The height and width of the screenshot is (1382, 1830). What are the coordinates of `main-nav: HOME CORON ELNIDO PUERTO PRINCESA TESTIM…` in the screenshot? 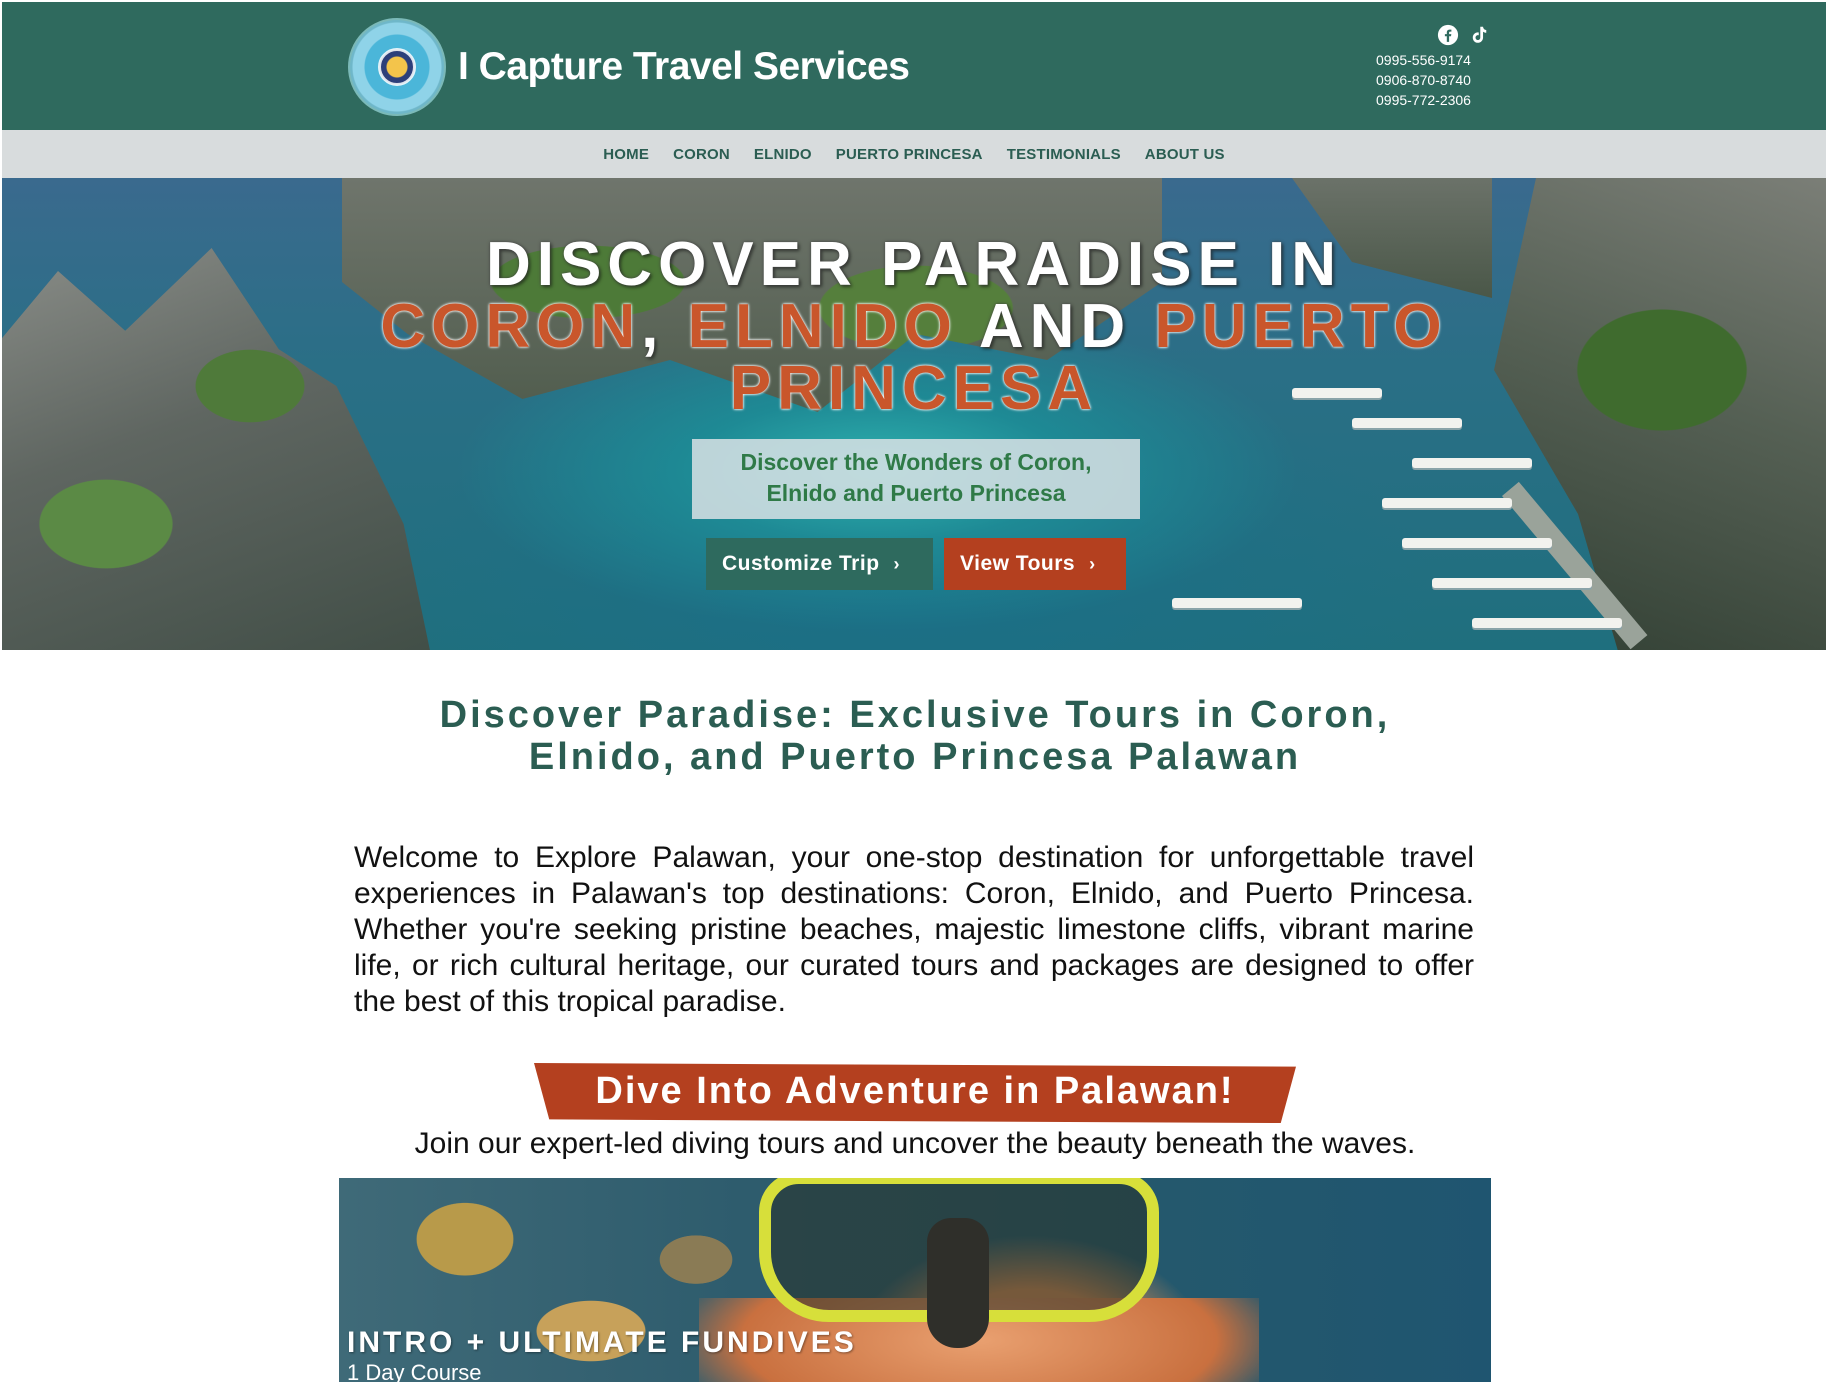 It's located at (914, 154).